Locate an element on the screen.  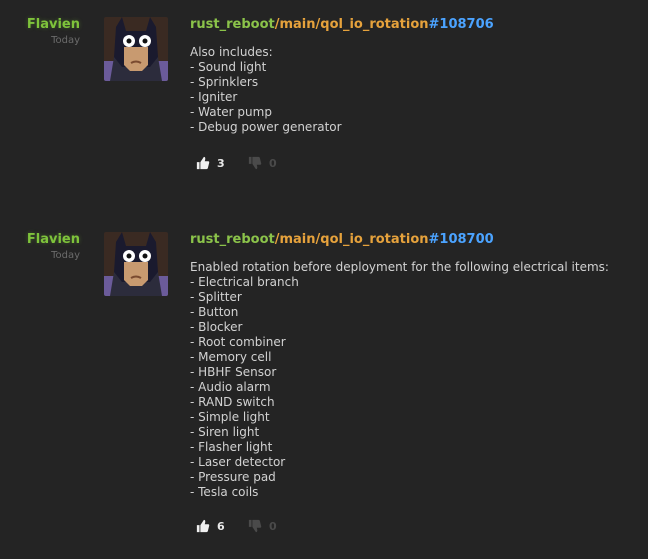
message-line: - RAND switch is located at coordinates (232, 402).